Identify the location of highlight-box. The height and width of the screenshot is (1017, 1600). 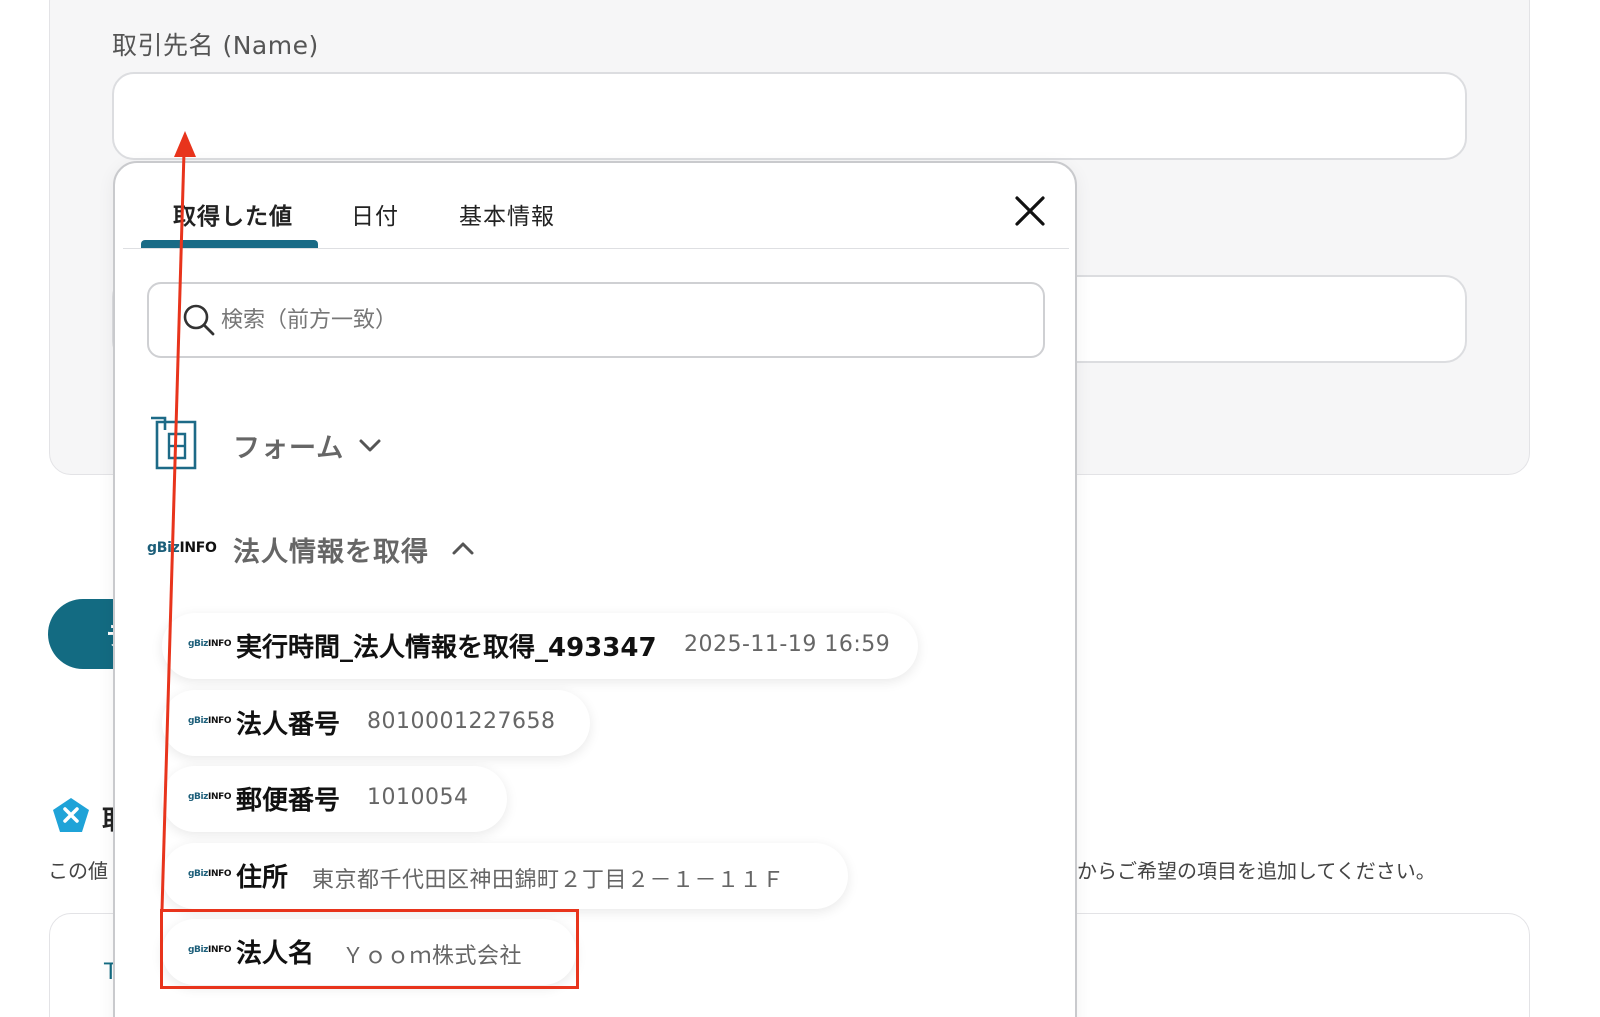
(369, 949).